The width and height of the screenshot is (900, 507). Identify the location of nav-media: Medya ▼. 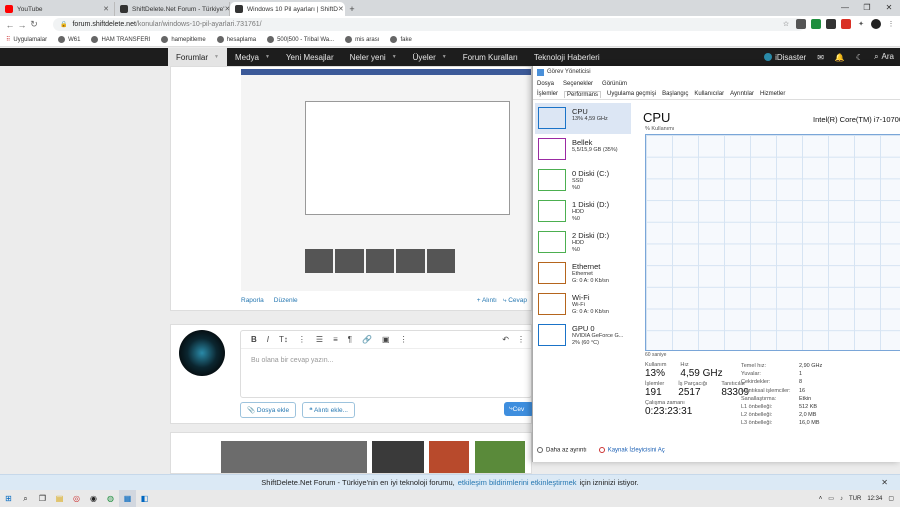
(252, 57).